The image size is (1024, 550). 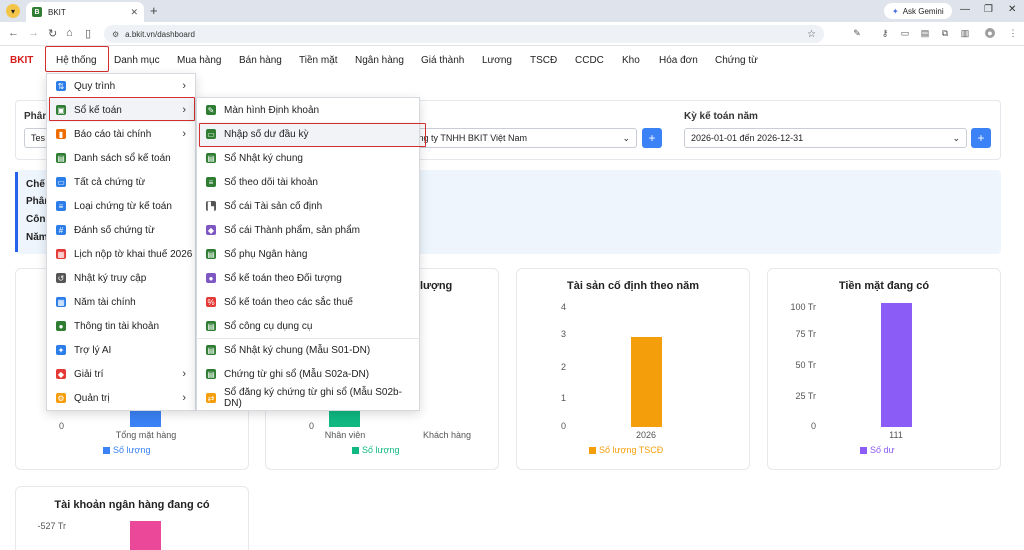 What do you see at coordinates (308, 278) in the screenshot?
I see `menu2-item-7: ● Sổ kế toán theo Đối tượng` at bounding box center [308, 278].